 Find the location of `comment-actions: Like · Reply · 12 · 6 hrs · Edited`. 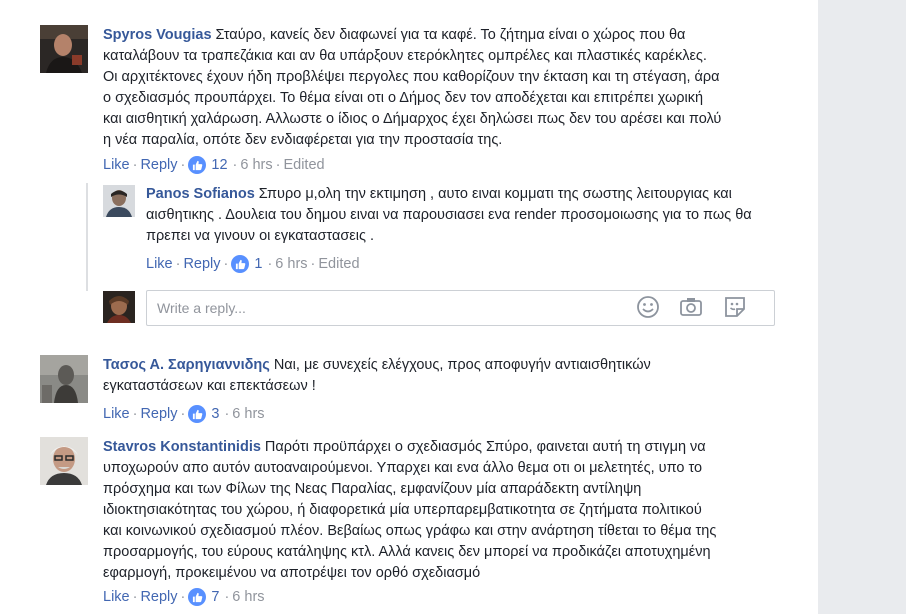

comment-actions: Like · Reply · 12 · 6 hrs · Edited is located at coordinates (214, 165).